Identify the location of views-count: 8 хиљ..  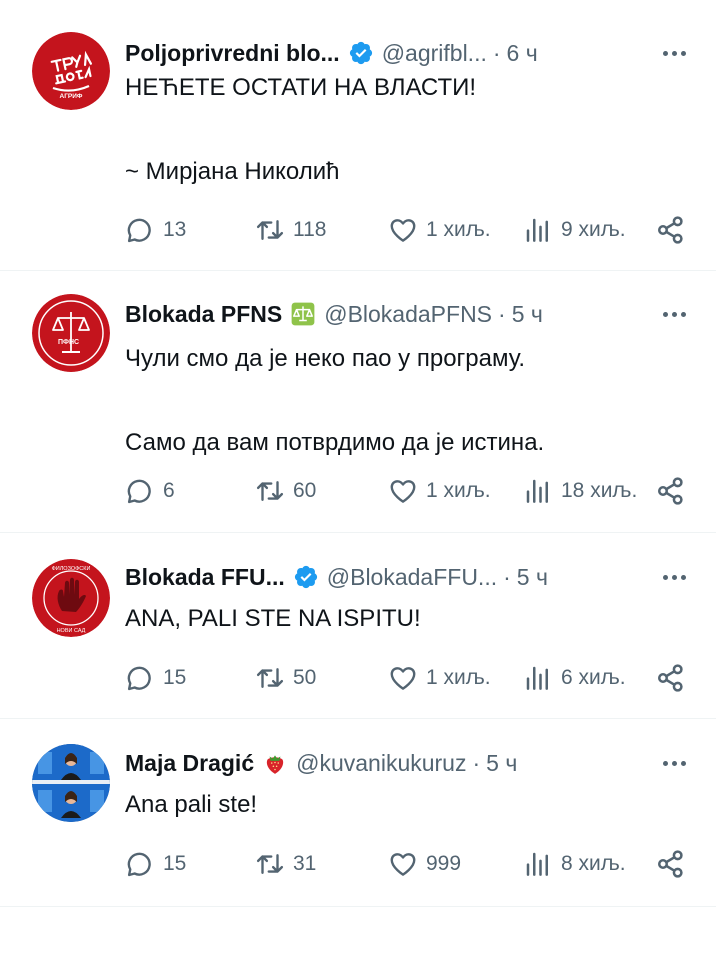
(593, 863).